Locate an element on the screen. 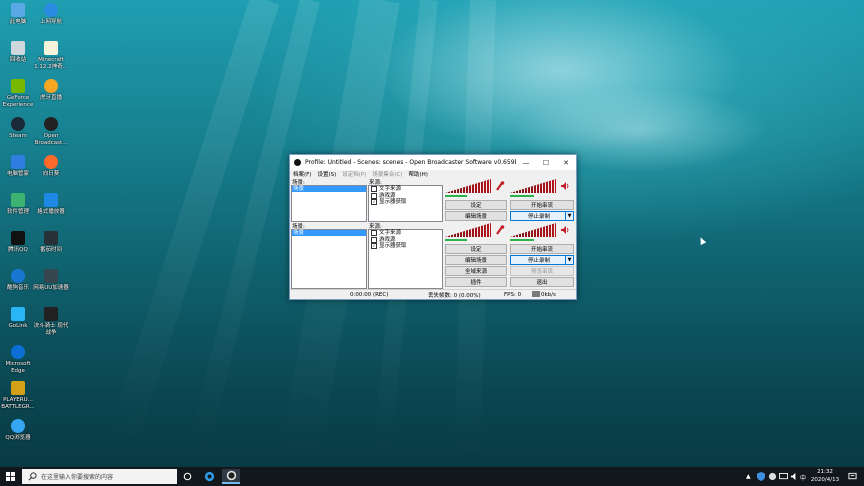 The height and width of the screenshot is (486, 864). taskbar-clock: 21:32 2020/4/13 is located at coordinates (825, 476).